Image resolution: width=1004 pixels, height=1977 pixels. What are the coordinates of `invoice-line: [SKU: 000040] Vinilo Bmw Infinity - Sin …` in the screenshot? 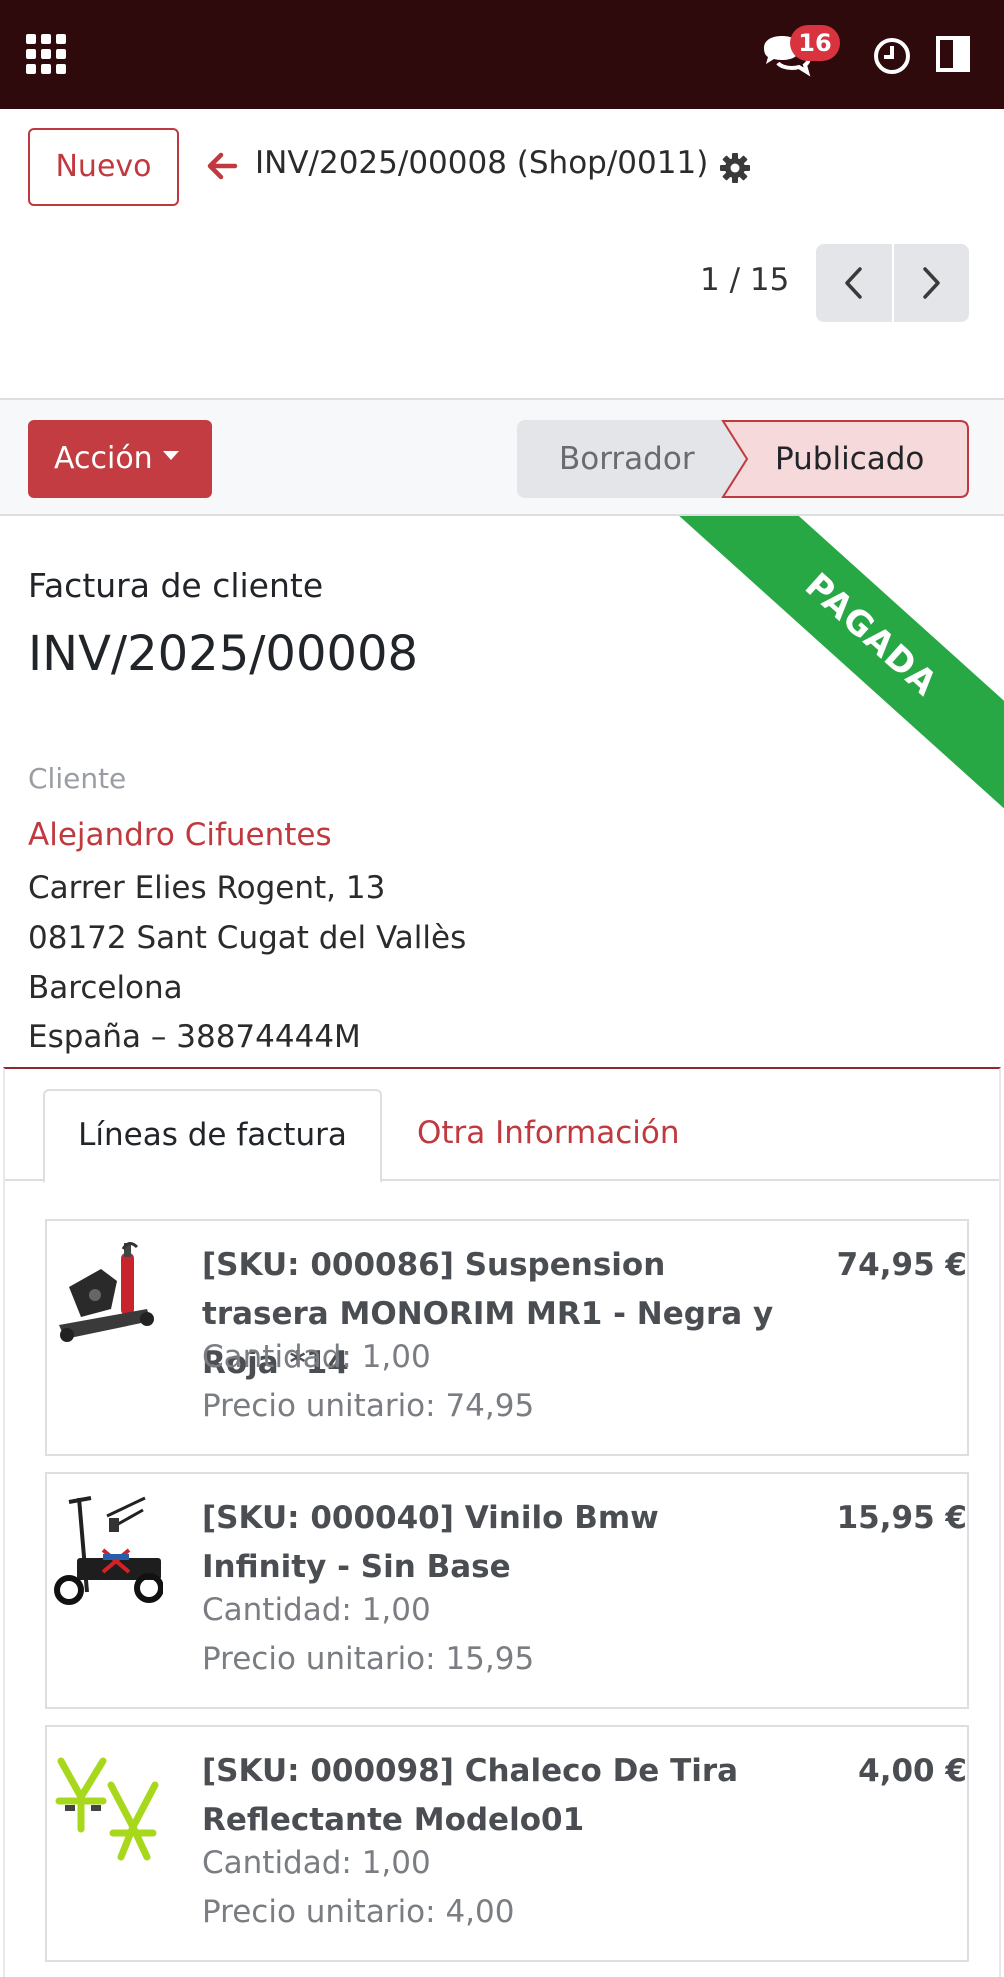 It's located at (507, 1590).